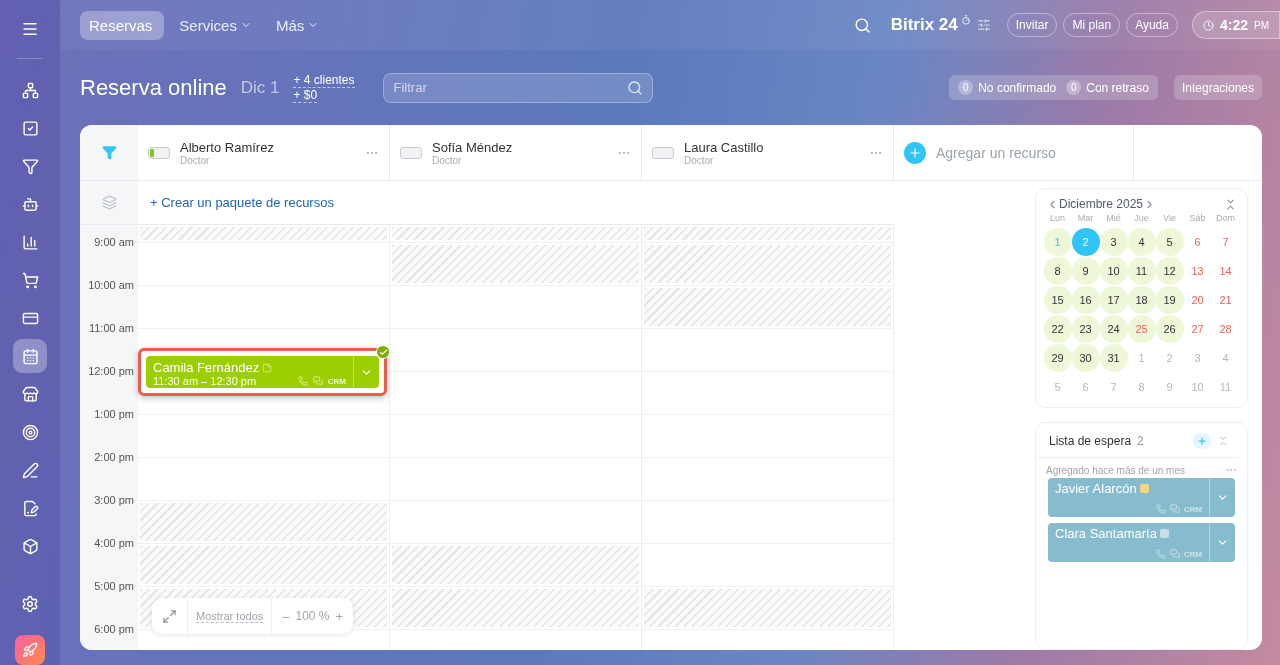 The image size is (1280, 665). I want to click on waitlist-card: Javier Alarcón CRM, so click(1141, 497).